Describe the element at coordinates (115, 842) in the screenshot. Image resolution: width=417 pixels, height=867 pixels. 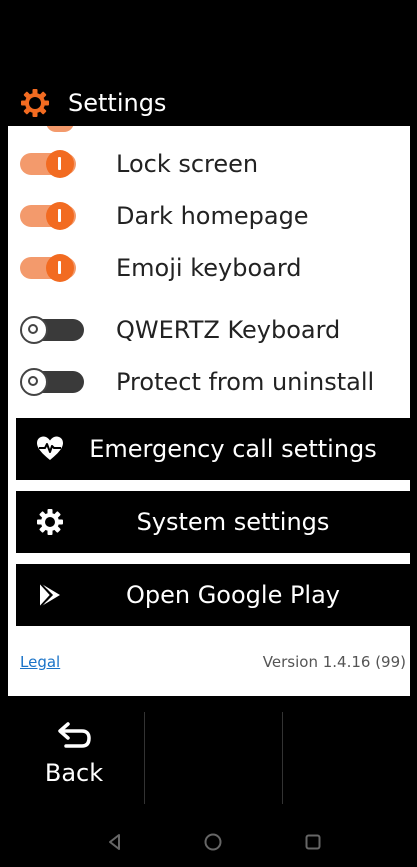
I see `triangle-back-icon` at that location.